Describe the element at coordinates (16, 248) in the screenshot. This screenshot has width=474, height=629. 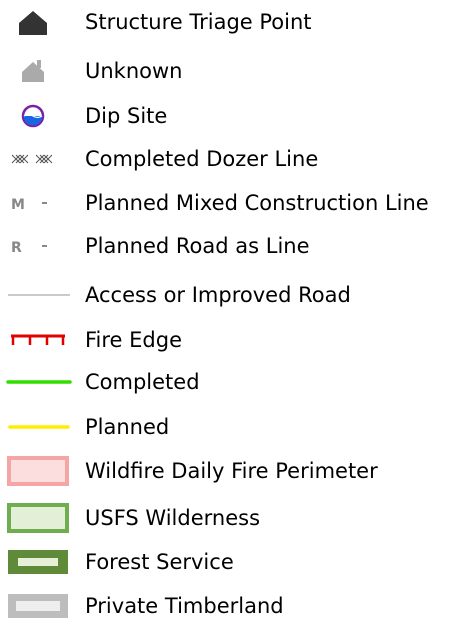
I see `line-letter-r: R` at that location.